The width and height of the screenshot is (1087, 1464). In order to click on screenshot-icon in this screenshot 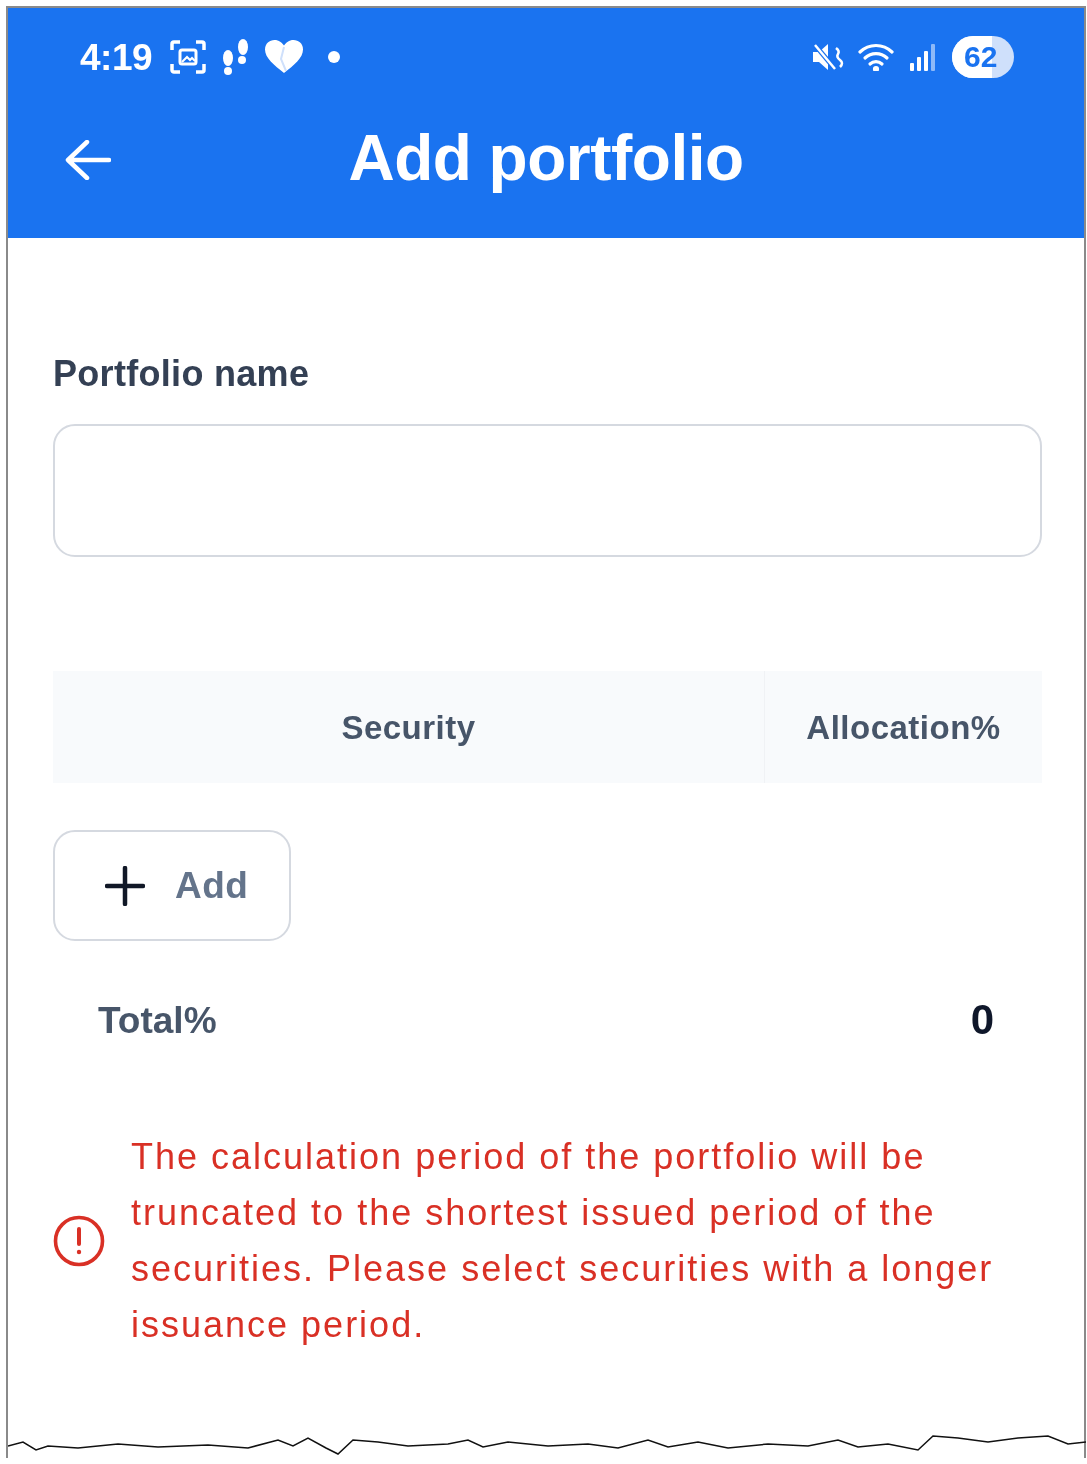, I will do `click(188, 57)`.